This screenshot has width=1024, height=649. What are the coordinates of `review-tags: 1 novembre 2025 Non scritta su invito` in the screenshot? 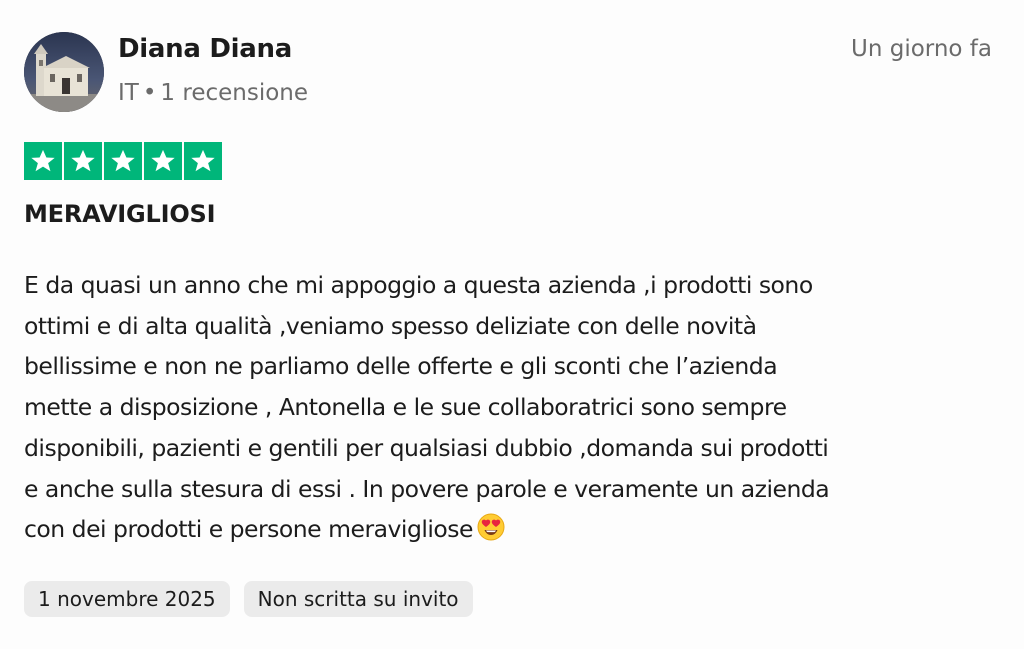 It's located at (248, 599).